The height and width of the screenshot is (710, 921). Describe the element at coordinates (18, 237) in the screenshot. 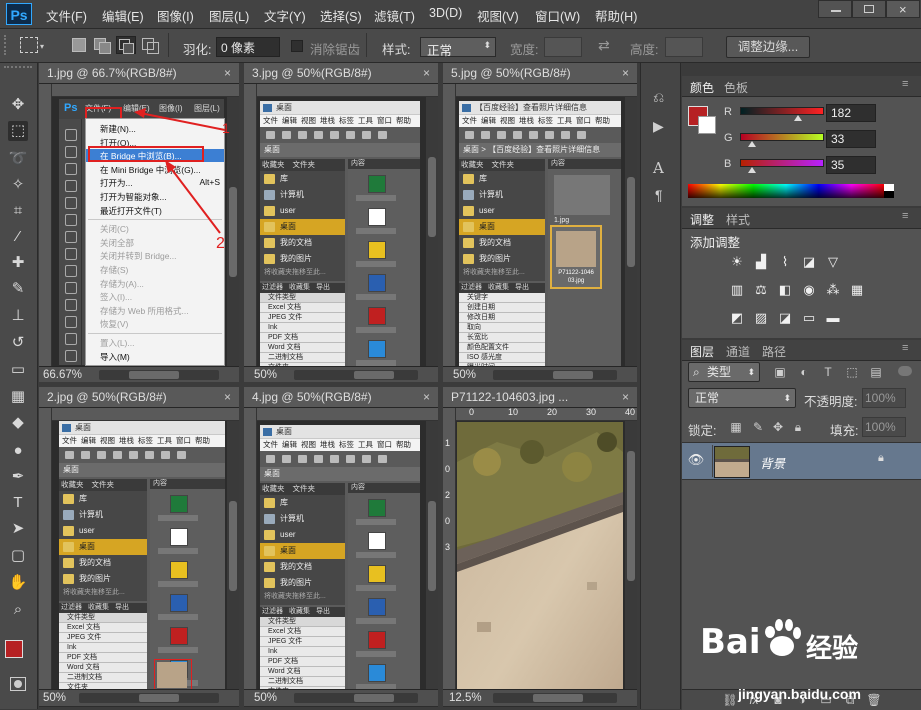

I see `eyedropper-tool-icon: ⁄` at that location.